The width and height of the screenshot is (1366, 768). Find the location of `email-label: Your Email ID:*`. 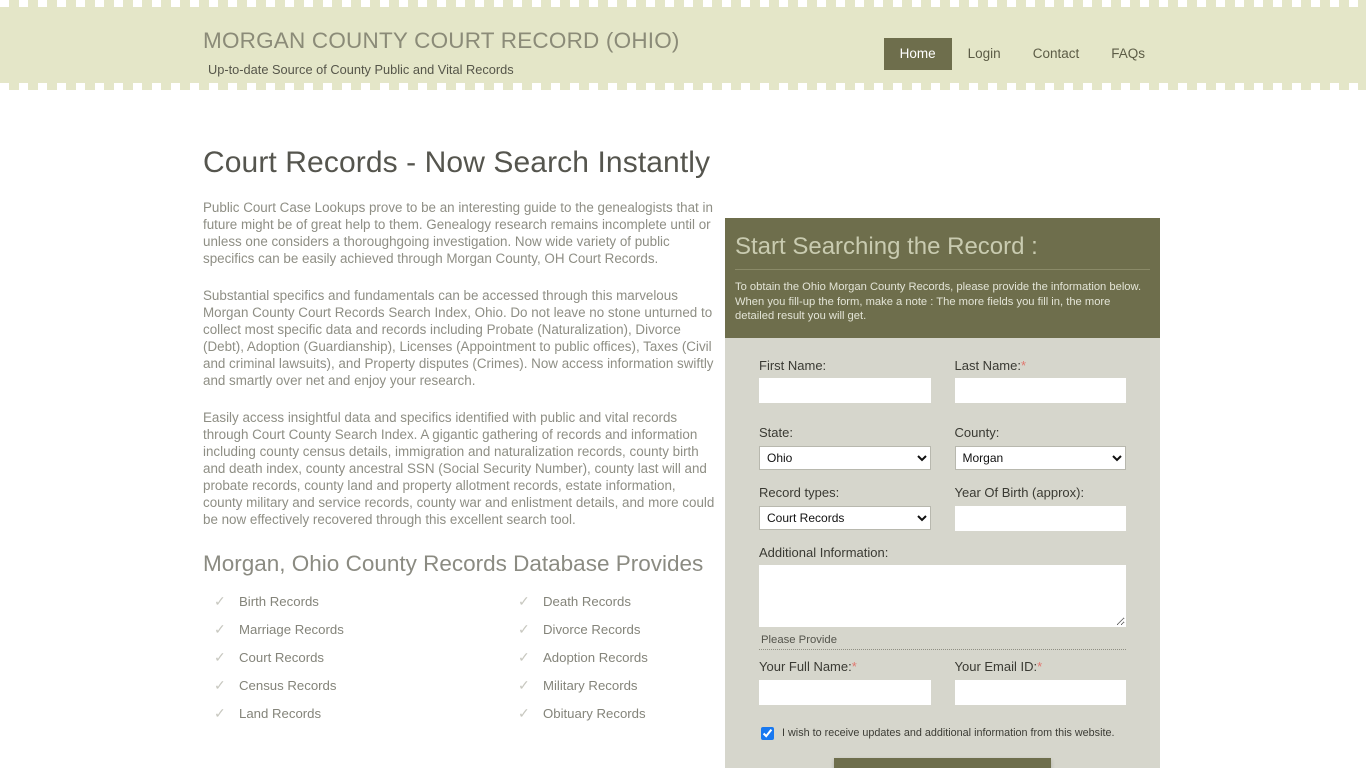

email-label: Your Email ID:* is located at coordinates (1041, 667).